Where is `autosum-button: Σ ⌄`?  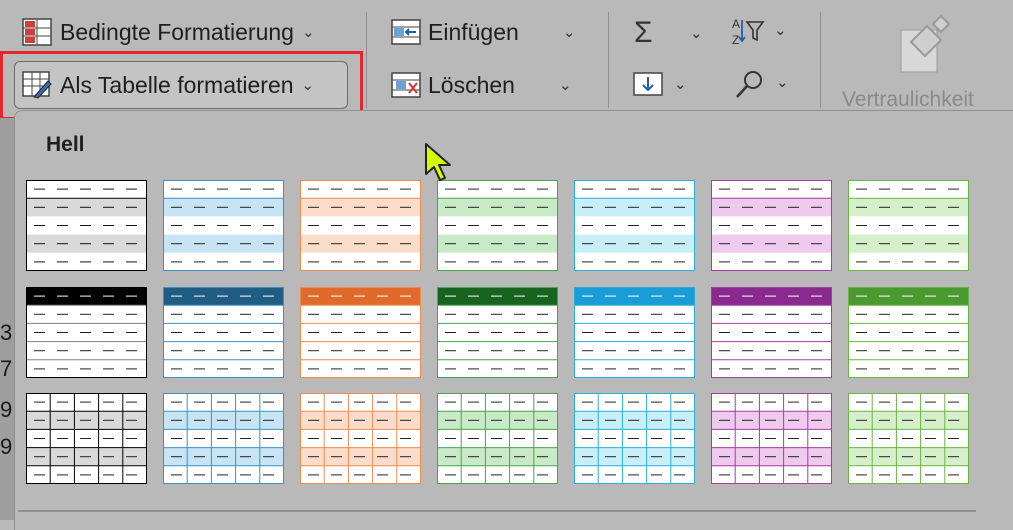
autosum-button: Σ ⌄ is located at coordinates (668, 33).